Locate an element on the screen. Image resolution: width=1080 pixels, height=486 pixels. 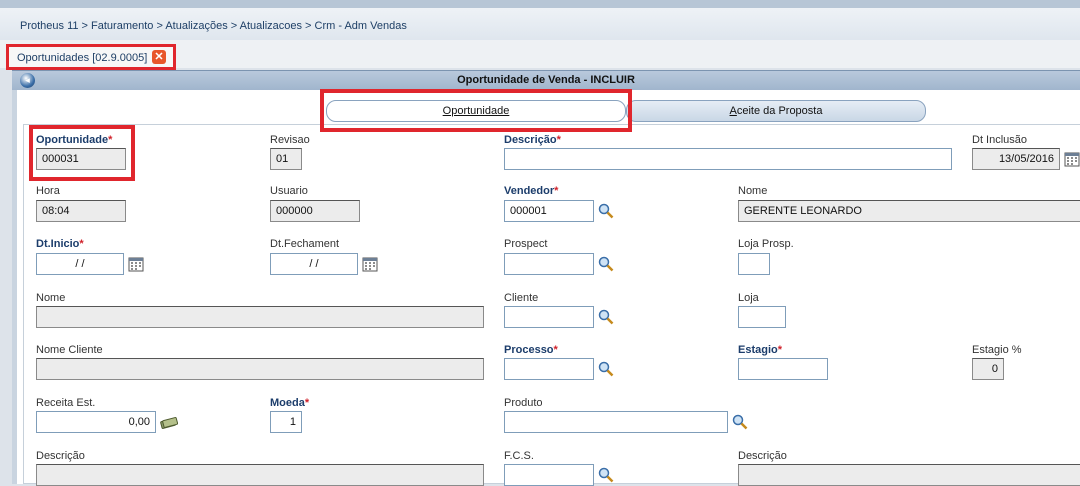
label-nome-vendedor: Nome is located at coordinates (753, 191).